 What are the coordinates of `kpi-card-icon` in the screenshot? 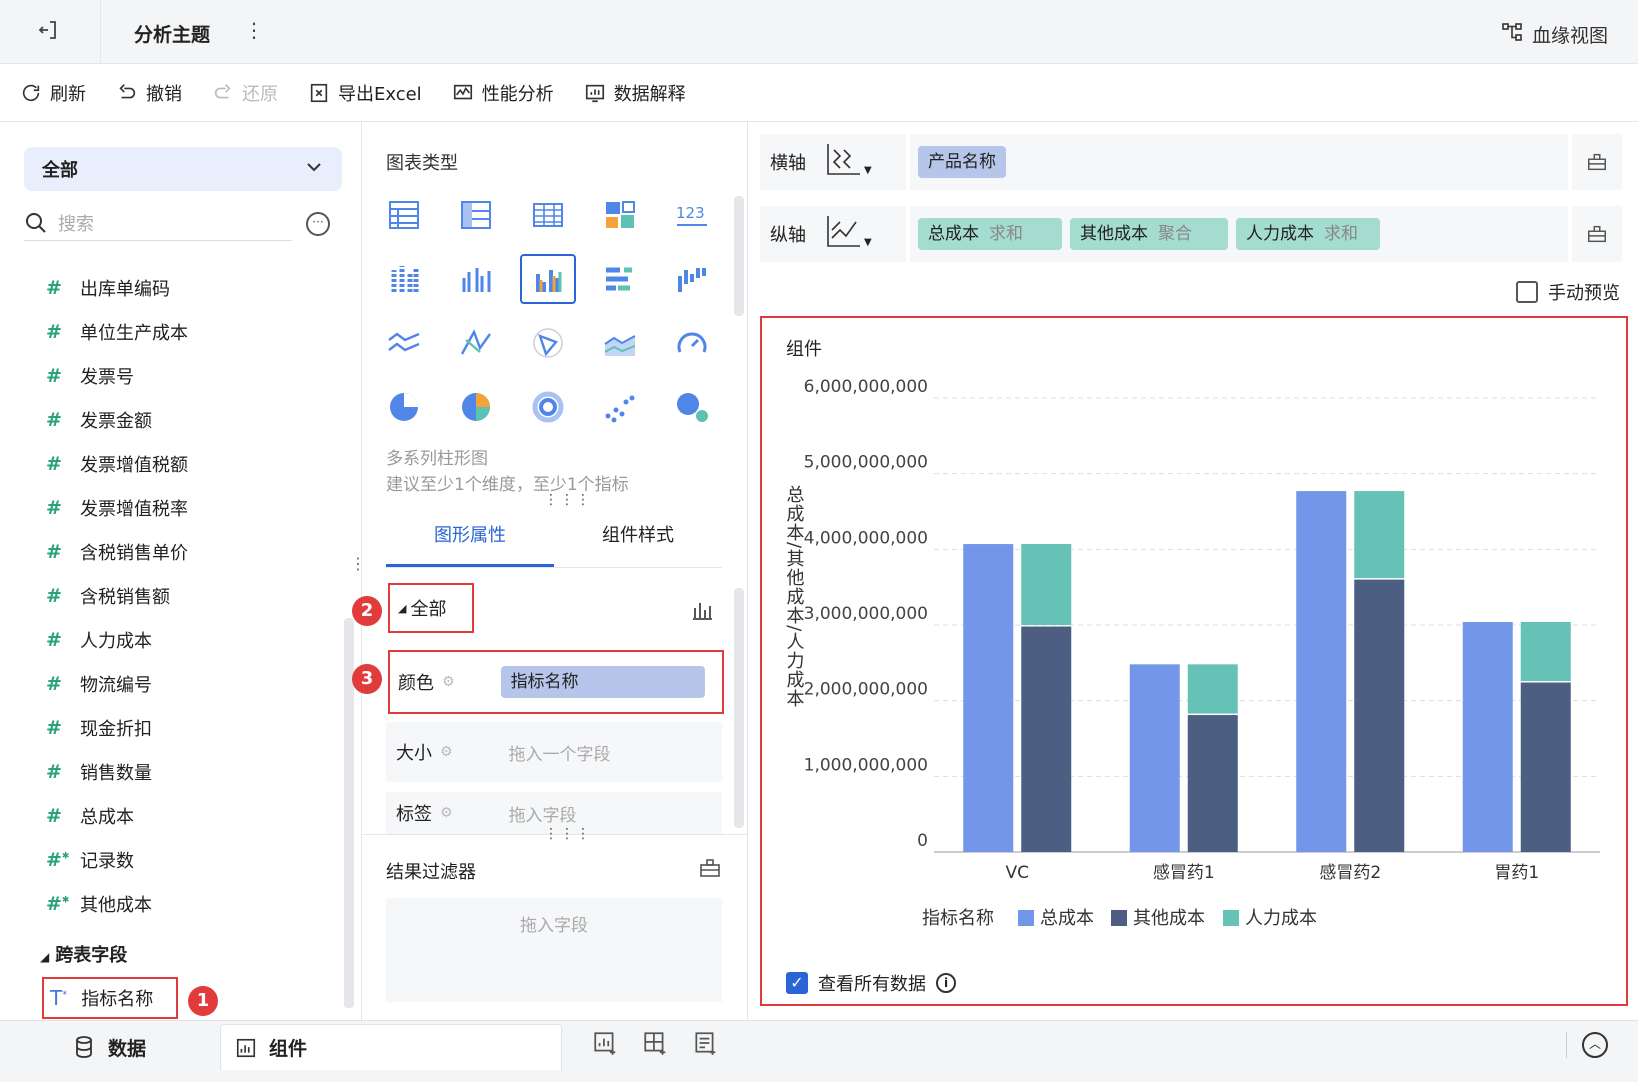 It's located at (620, 215).